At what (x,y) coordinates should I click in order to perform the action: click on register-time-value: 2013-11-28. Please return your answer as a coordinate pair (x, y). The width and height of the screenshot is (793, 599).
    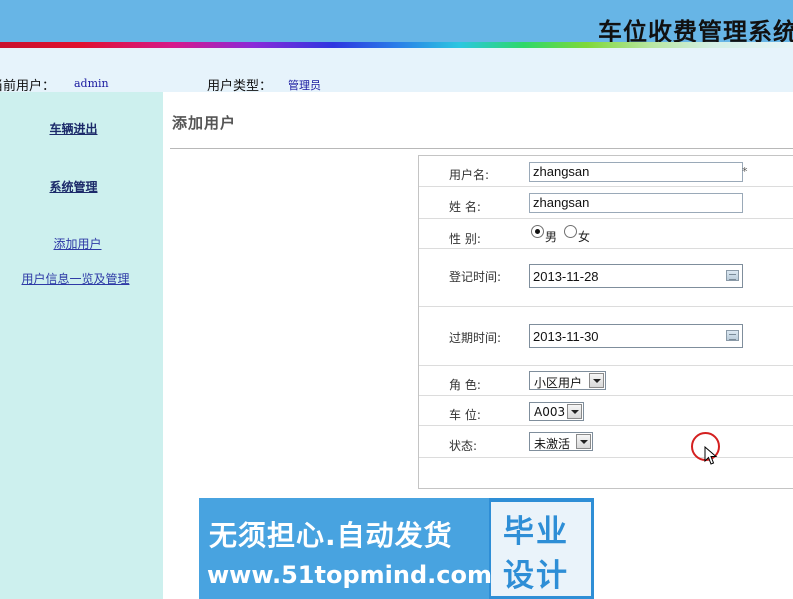
    Looking at the image, I should click on (566, 276).